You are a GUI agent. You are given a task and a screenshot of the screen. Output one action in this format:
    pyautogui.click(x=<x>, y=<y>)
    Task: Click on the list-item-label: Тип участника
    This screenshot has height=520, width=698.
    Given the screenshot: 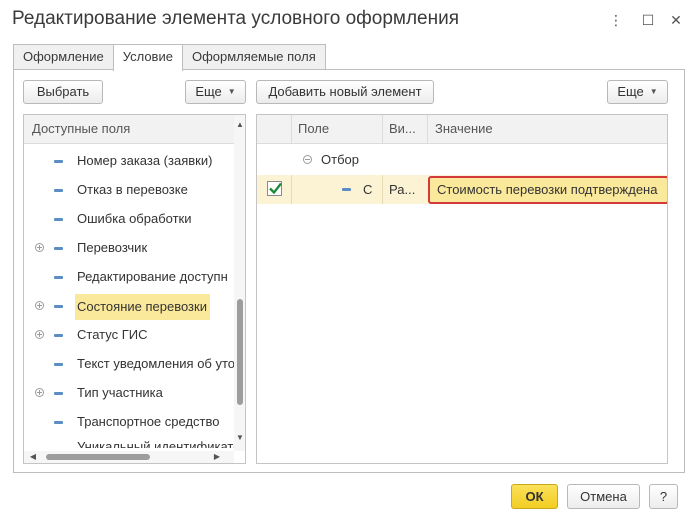 What is the action you would take?
    pyautogui.click(x=120, y=392)
    